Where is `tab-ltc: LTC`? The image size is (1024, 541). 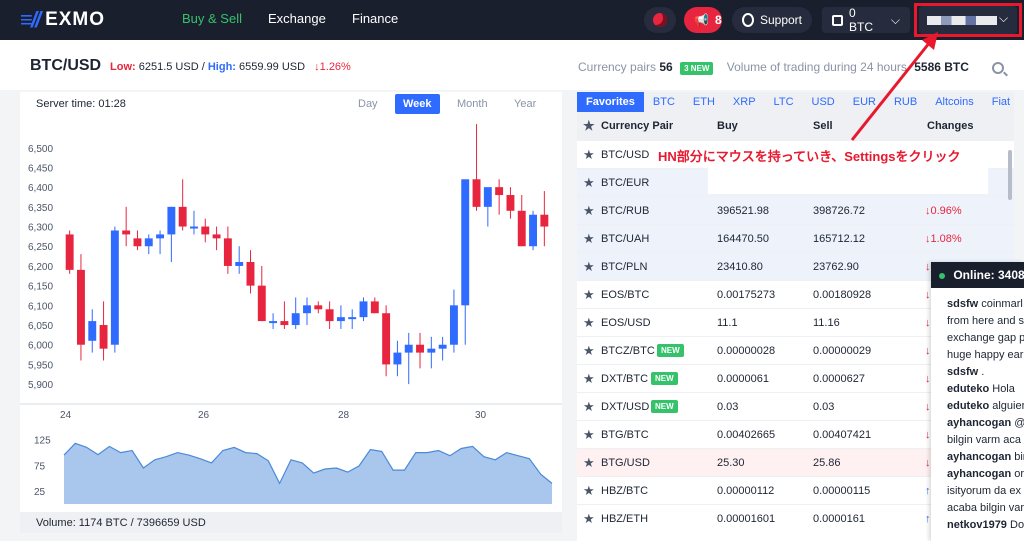
tab-ltc: LTC is located at coordinates (784, 102).